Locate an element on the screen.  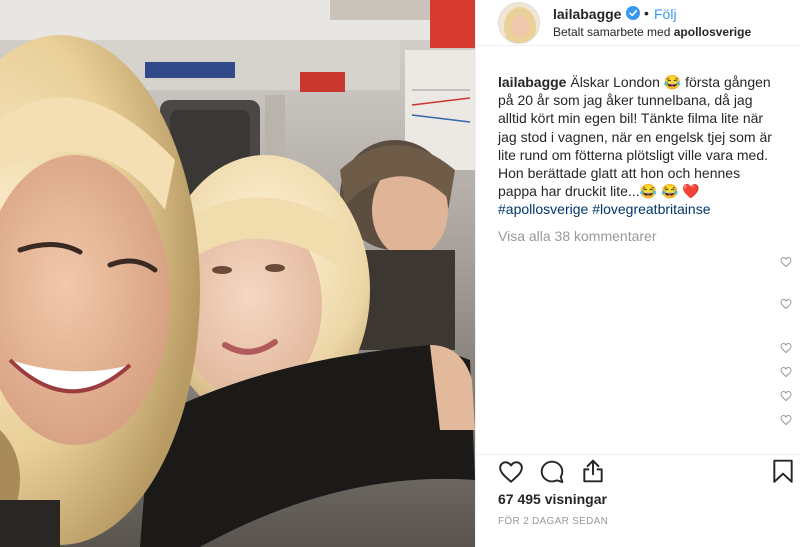
caption-username: lailabagge is located at coordinates (532, 82).